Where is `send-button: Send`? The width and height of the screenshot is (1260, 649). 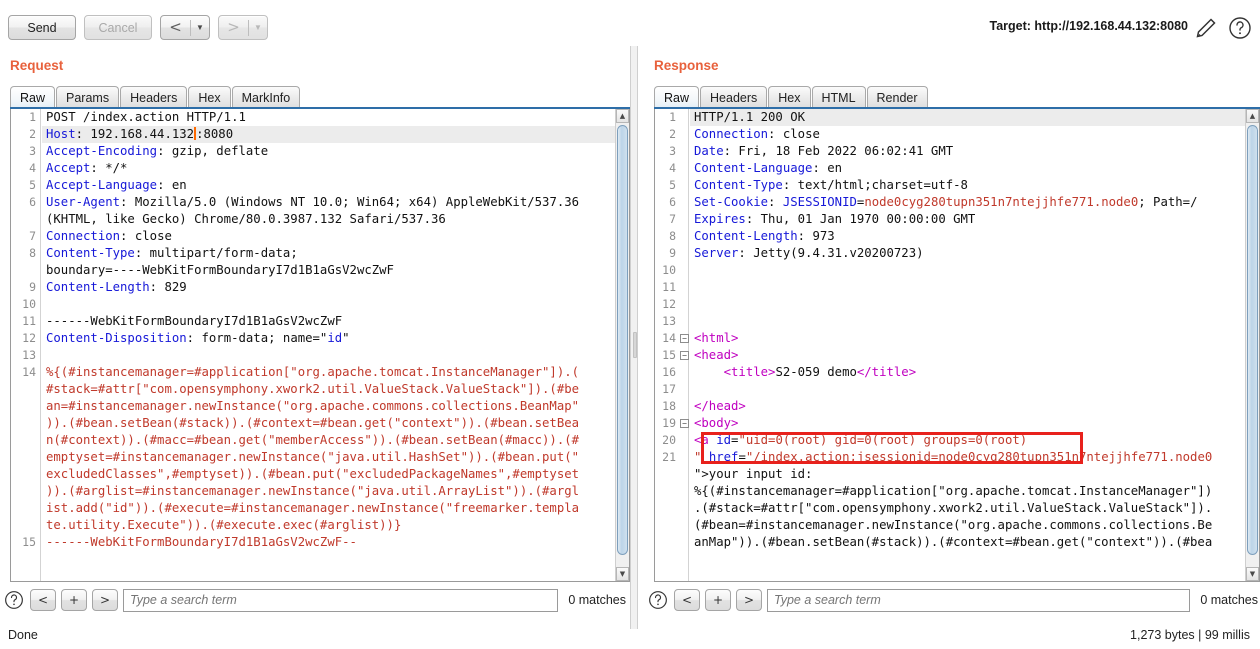 send-button: Send is located at coordinates (42, 27).